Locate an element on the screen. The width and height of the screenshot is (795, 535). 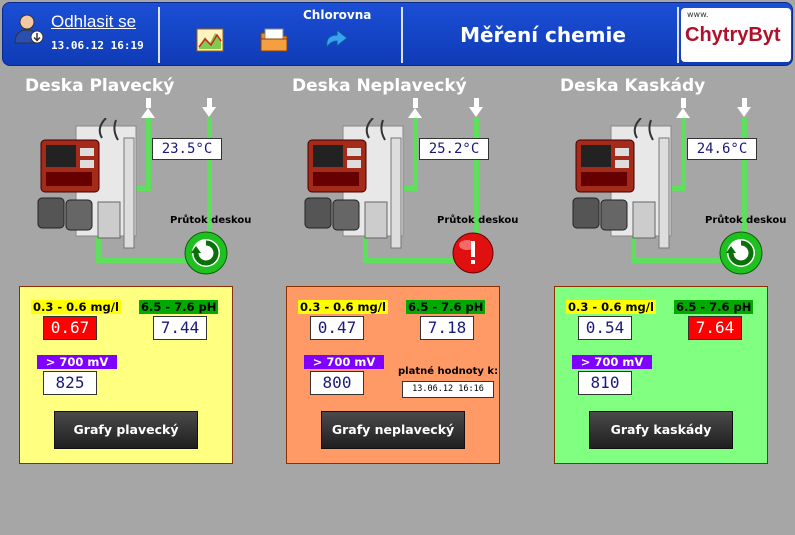
temperature-display: 24.6°C is located at coordinates (722, 149).